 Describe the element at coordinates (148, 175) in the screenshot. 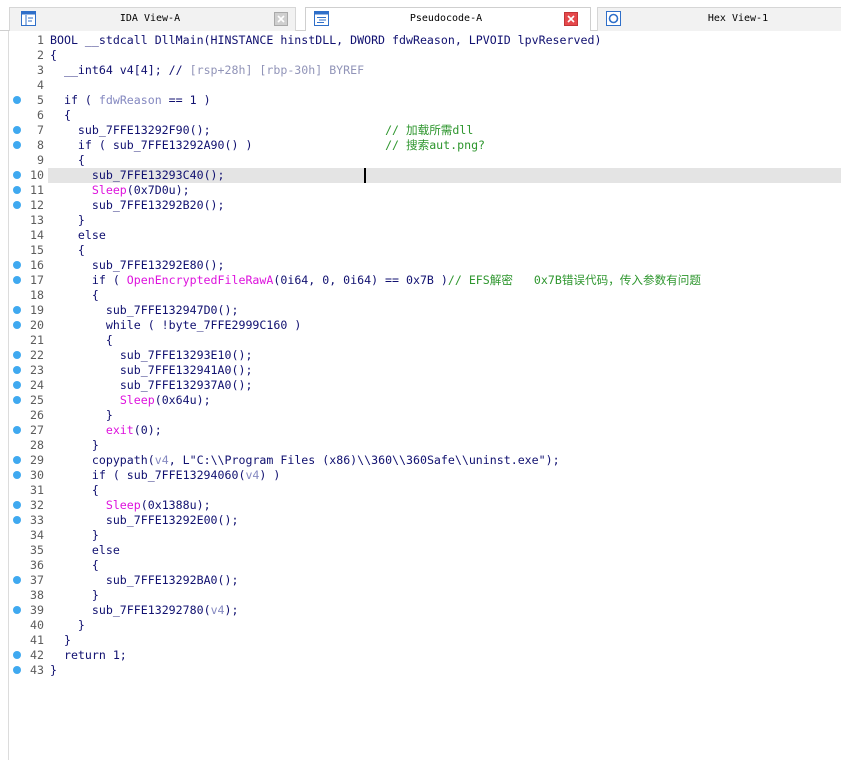

I see `name-reference: sub_7FFE13293C40` at that location.